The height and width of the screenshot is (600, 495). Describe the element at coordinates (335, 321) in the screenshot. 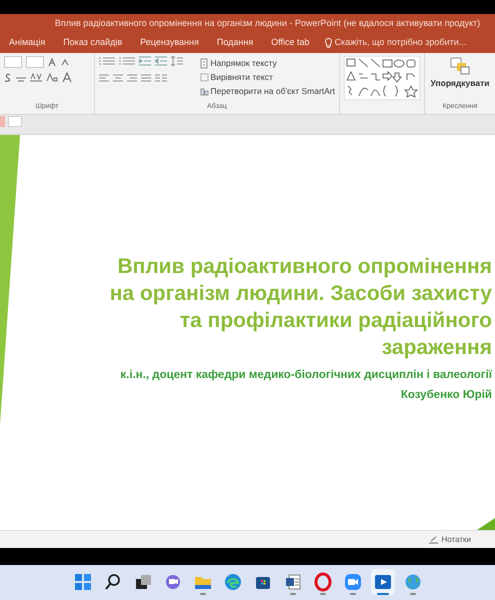

I see `slide-title-line: та профілактики радіаційного` at that location.